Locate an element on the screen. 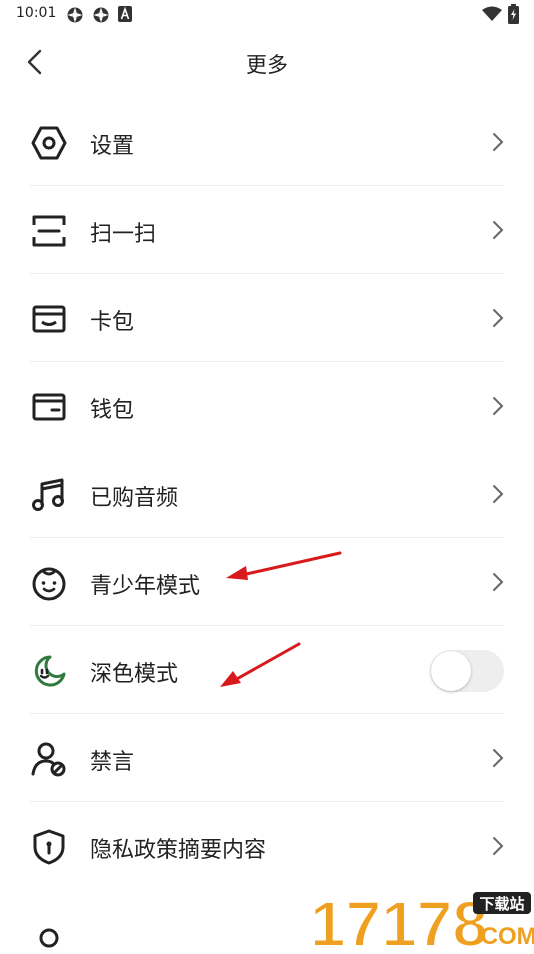 Image resolution: width=534 pixels, height=954 pixels. shield-keyhole-icon is located at coordinates (49, 847).